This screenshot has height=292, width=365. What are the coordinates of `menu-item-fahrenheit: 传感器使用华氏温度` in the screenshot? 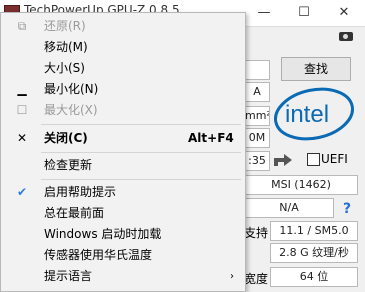 It's located at (123, 255).